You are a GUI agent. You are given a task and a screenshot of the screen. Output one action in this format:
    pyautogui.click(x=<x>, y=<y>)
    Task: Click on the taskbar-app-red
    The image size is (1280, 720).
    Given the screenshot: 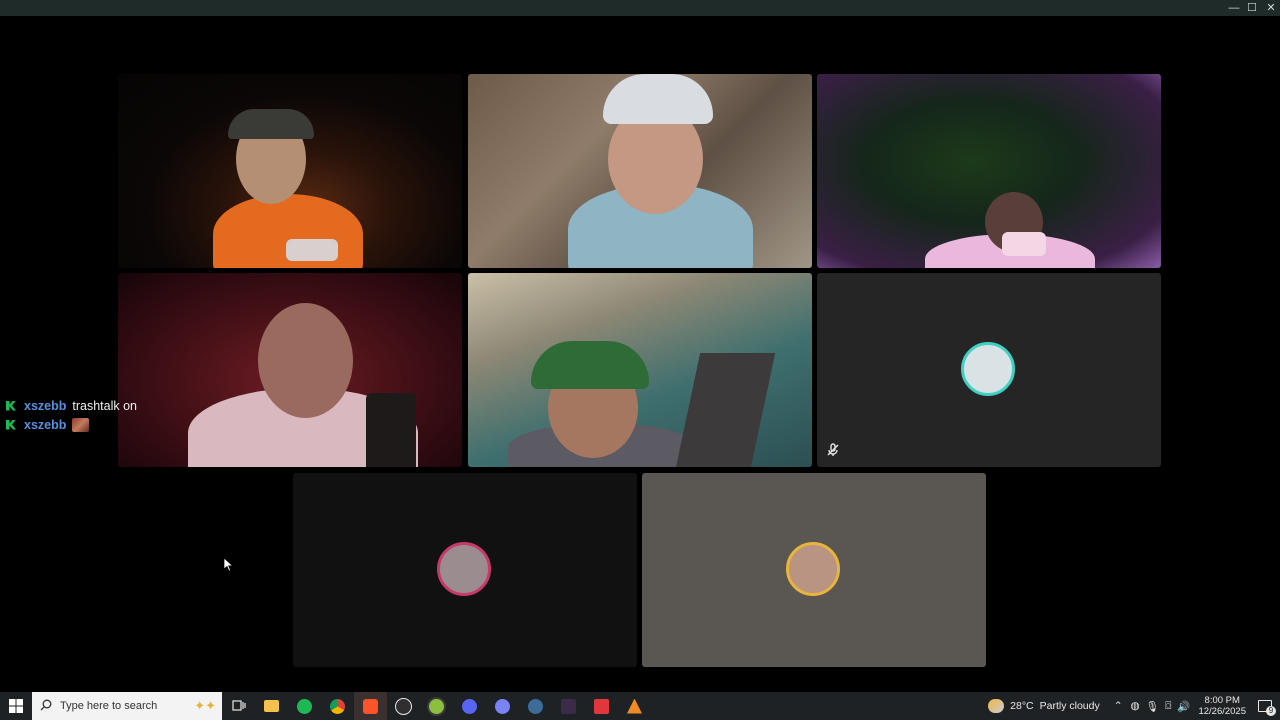 What is the action you would take?
    pyautogui.click(x=601, y=706)
    